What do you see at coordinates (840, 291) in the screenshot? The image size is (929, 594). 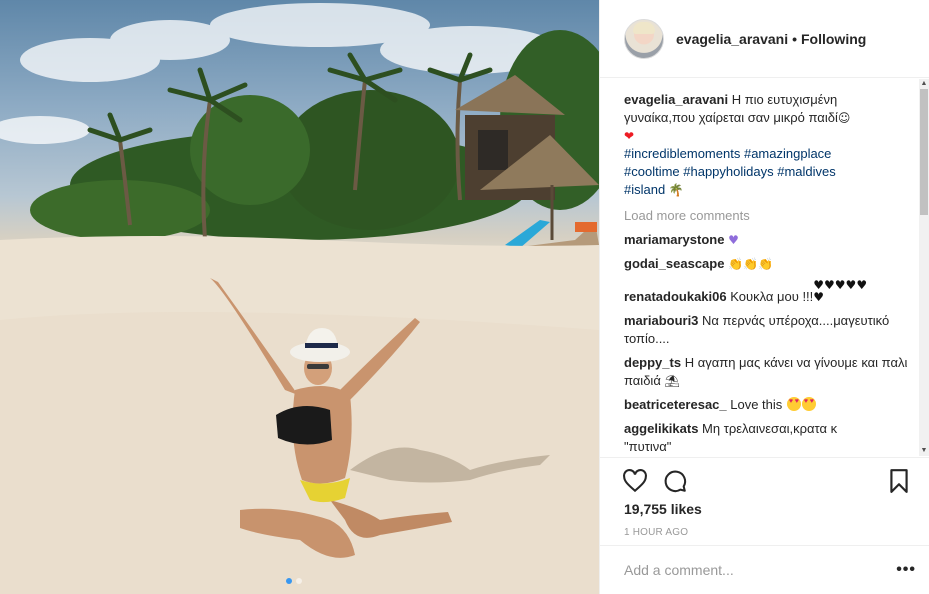 I see `black-hearts-icon: ♥♥♥♥♥ ♥` at bounding box center [840, 291].